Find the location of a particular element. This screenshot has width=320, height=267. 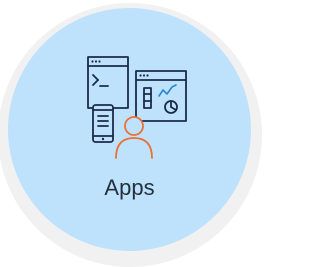

dashboard-window-icon is located at coordinates (161, 96).